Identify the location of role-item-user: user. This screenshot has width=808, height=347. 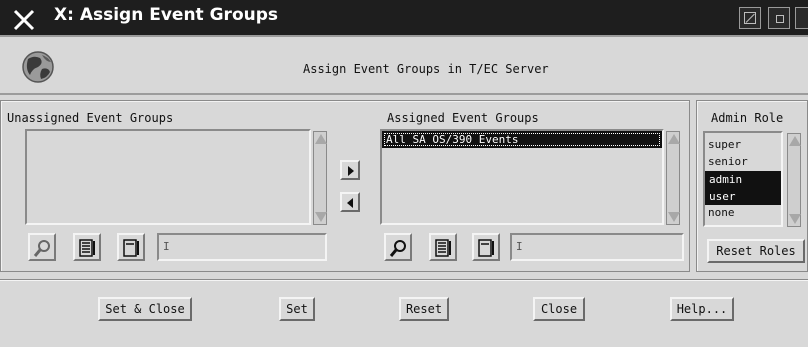
(743, 196).